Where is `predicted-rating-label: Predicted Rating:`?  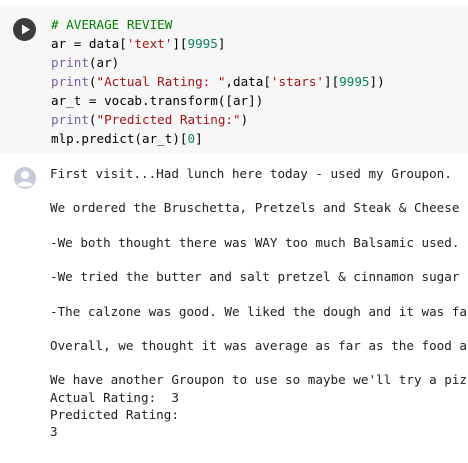
predicted-rating-label: Predicted Rating: is located at coordinates (114, 414).